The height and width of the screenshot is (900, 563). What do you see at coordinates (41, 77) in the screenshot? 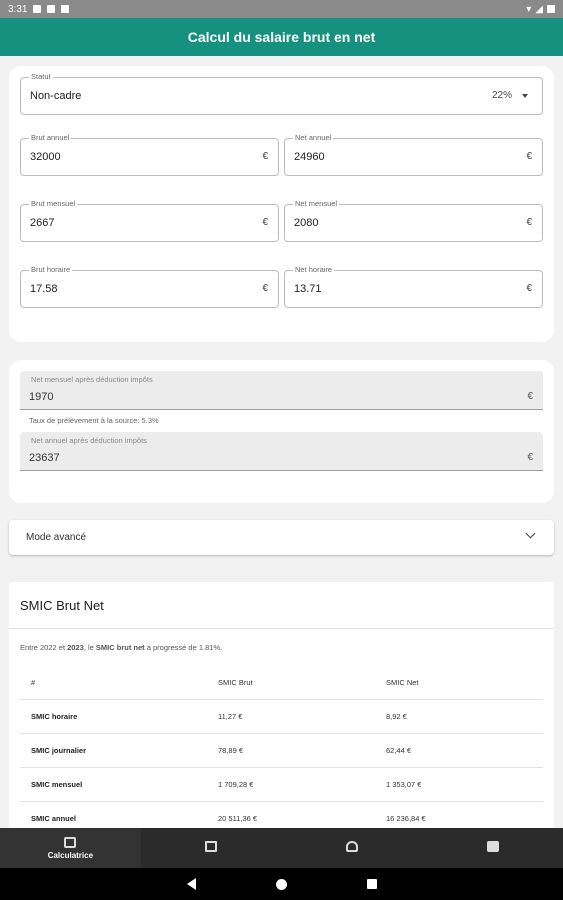
I see `statut-label: Statut` at bounding box center [41, 77].